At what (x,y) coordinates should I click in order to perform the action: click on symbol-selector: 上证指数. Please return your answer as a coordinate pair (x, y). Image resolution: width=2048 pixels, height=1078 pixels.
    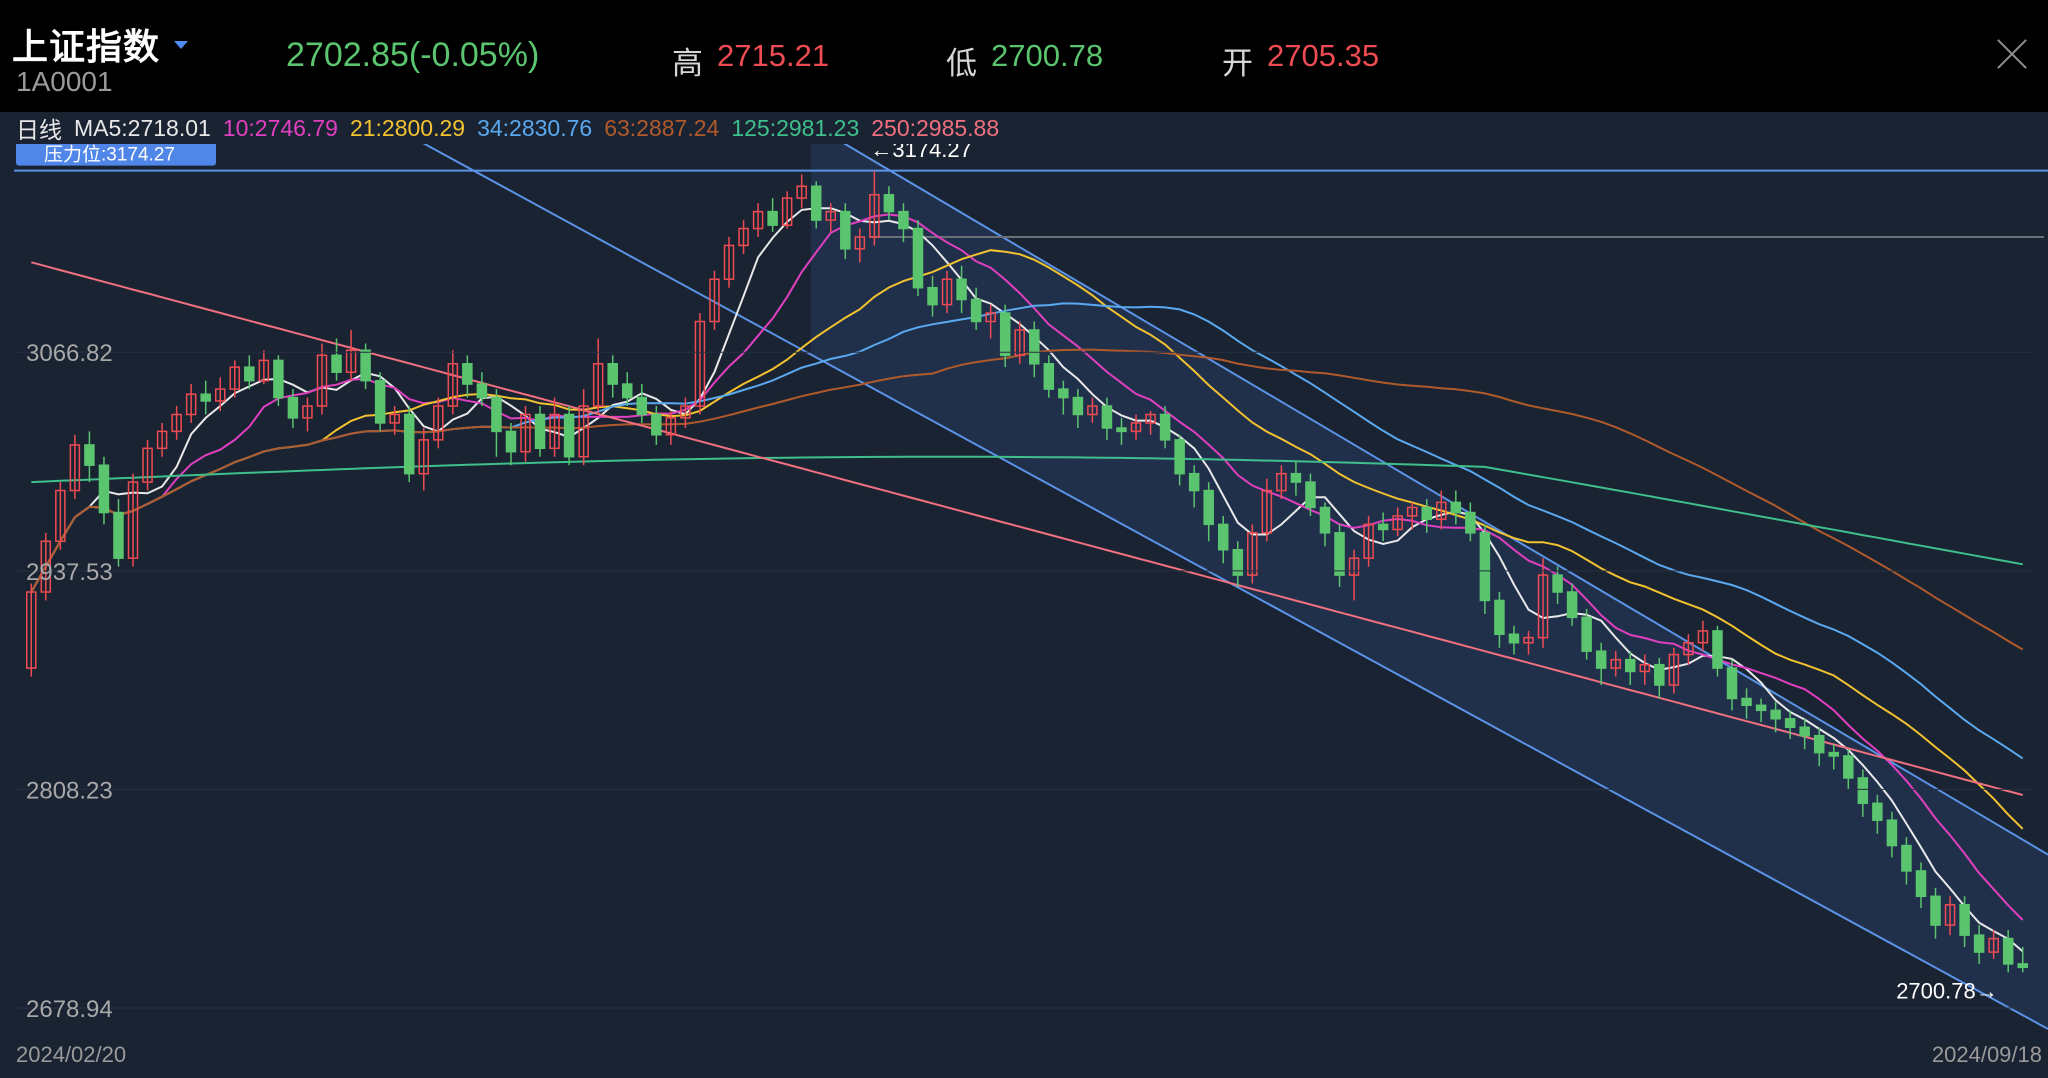
    Looking at the image, I should click on (100, 44).